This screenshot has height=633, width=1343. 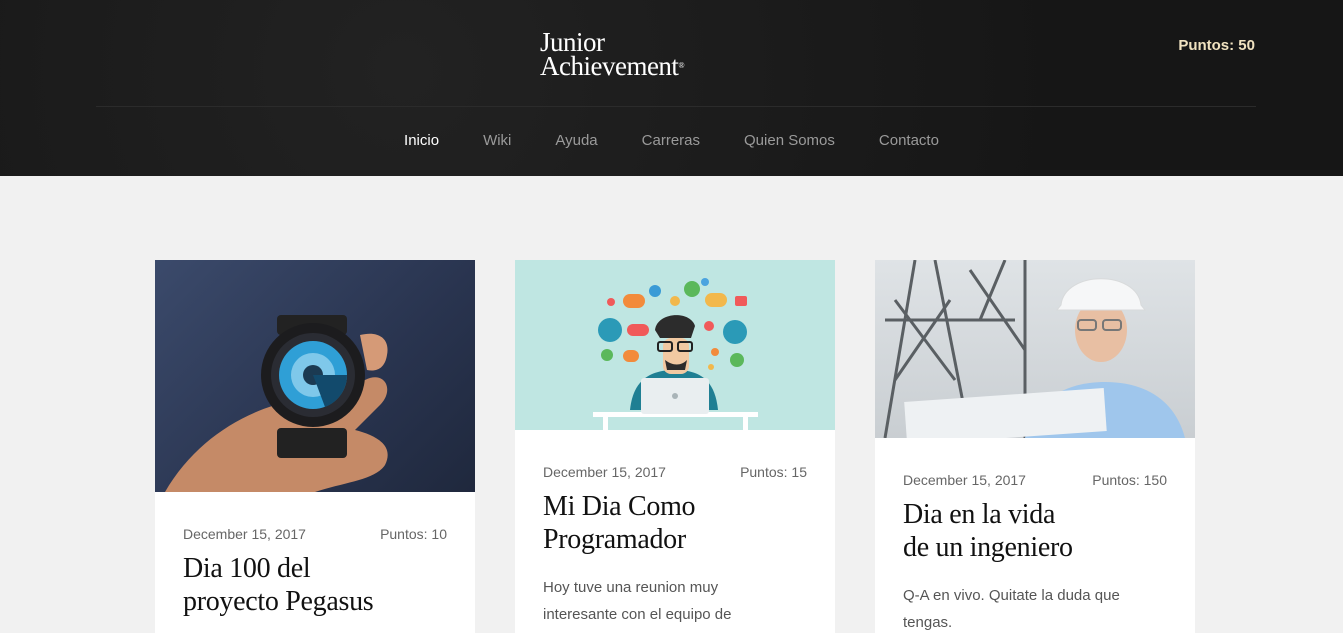 I want to click on post-meta: December 15, 2017 Puntos: 10, so click(x=315, y=534).